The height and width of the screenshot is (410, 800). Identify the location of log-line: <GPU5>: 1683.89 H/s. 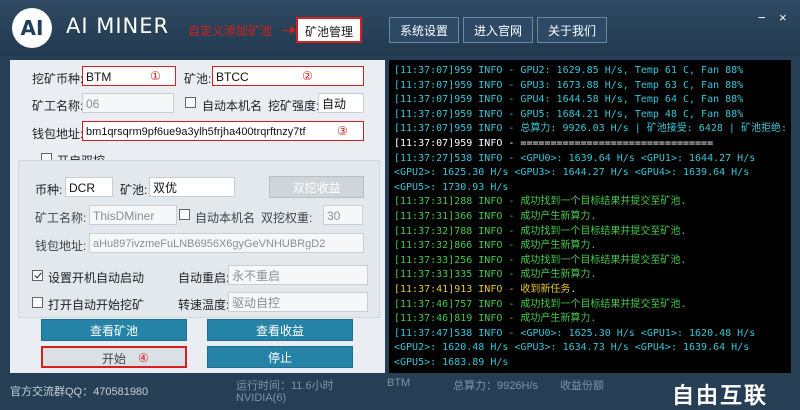
(451, 362).